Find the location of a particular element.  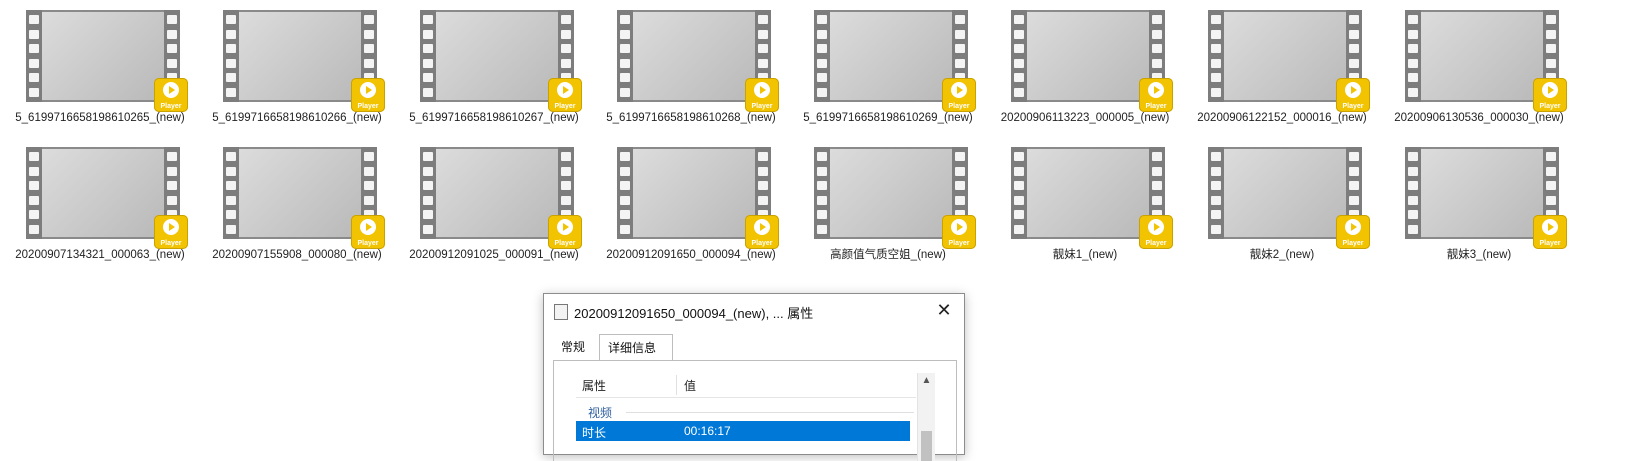

file-tile: Player 5_6199716658198610269_(new) is located at coordinates (888, 82).